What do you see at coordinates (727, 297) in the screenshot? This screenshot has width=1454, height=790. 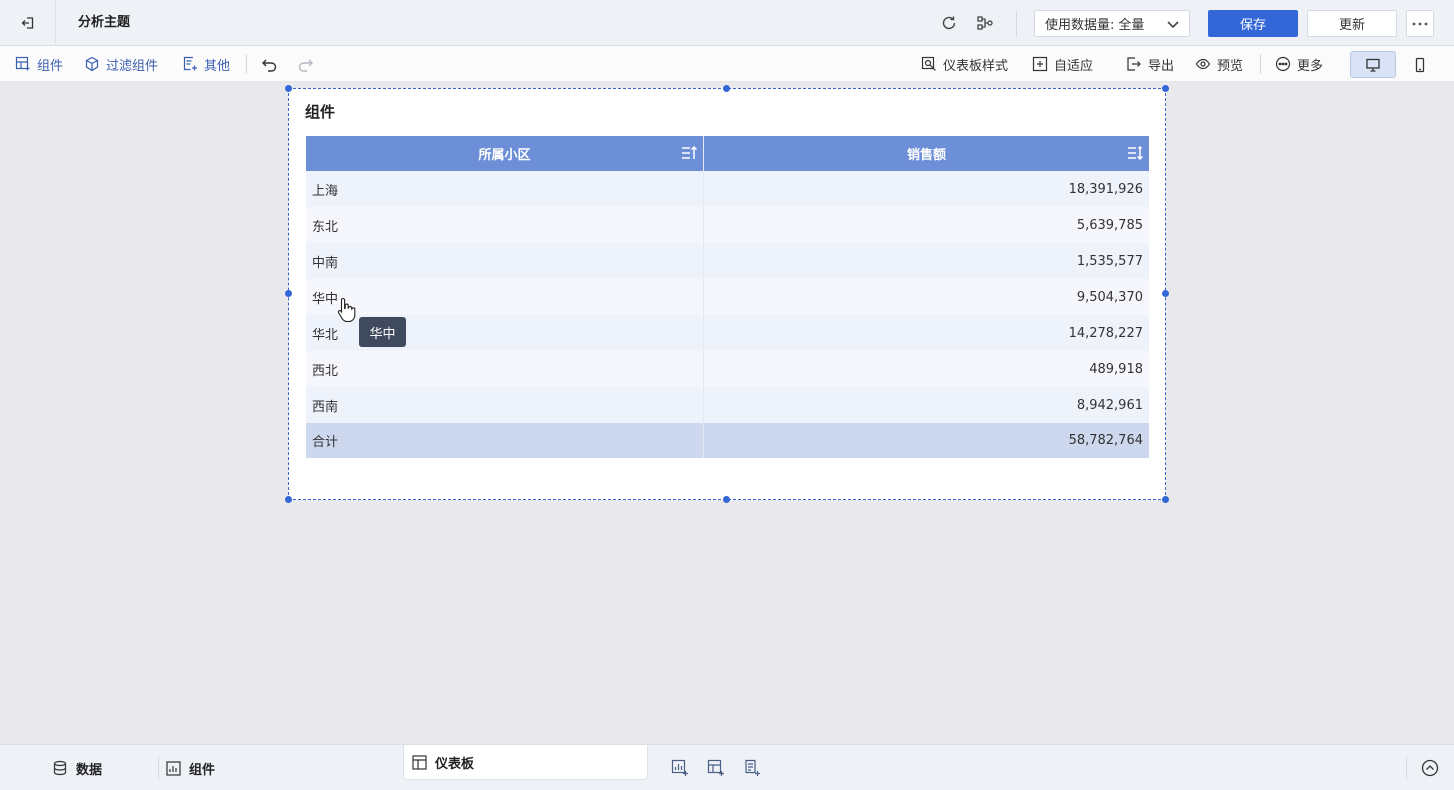 I see `table-row: 华中 9,504,370` at bounding box center [727, 297].